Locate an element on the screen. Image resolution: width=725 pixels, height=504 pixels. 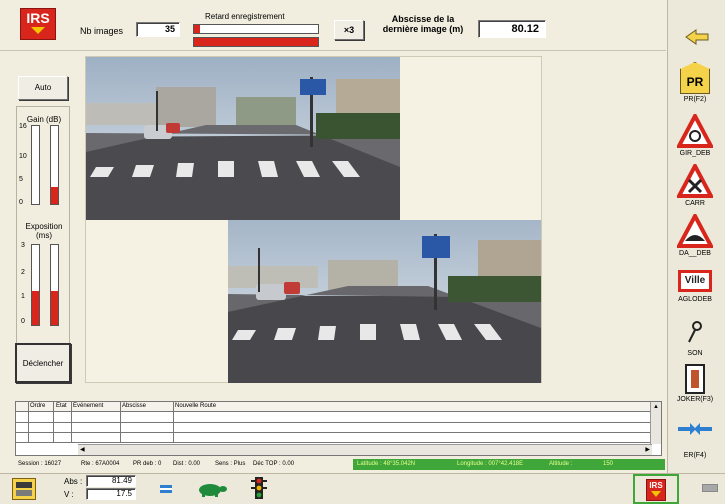
nb-images-field: 35 is located at coordinates (158, 29).